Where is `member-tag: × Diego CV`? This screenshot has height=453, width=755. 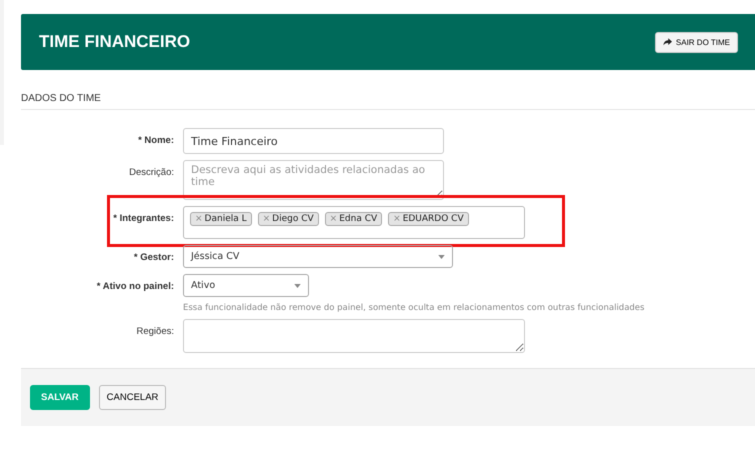
member-tag: × Diego CV is located at coordinates (288, 219).